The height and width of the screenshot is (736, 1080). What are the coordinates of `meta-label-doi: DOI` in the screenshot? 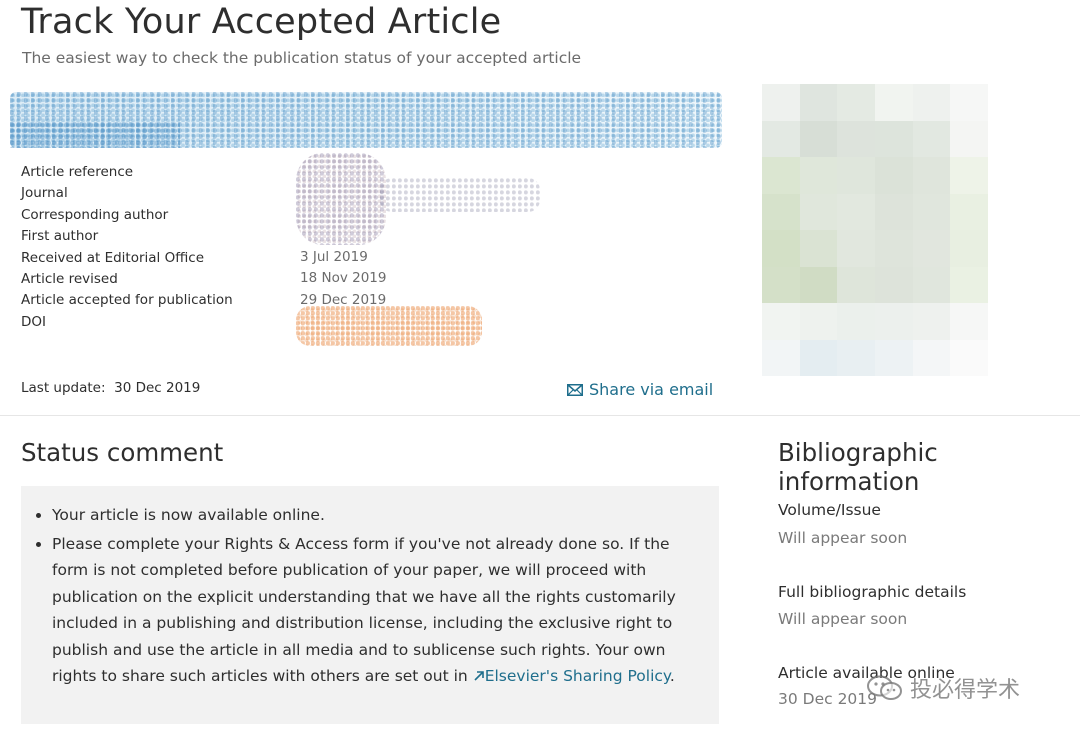 It's located at (34, 321).